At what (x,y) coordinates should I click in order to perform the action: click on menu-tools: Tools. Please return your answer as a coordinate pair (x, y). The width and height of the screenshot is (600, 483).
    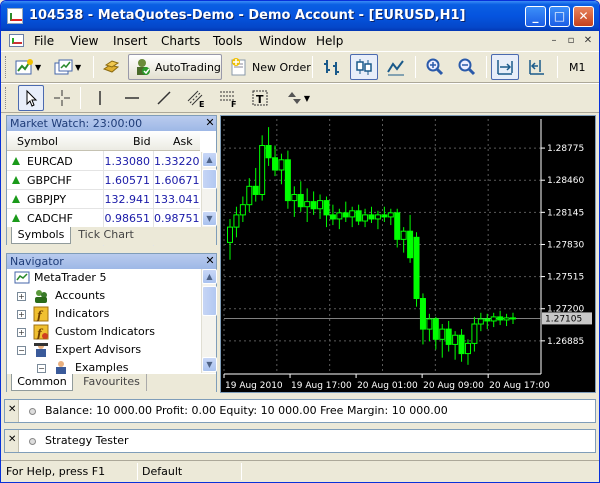
    Looking at the image, I should click on (228, 41).